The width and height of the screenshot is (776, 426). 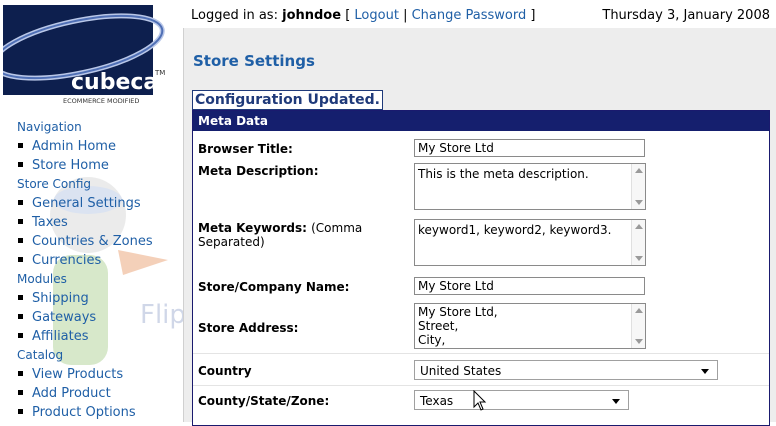 I want to click on county-select: Texas, so click(x=521, y=400).